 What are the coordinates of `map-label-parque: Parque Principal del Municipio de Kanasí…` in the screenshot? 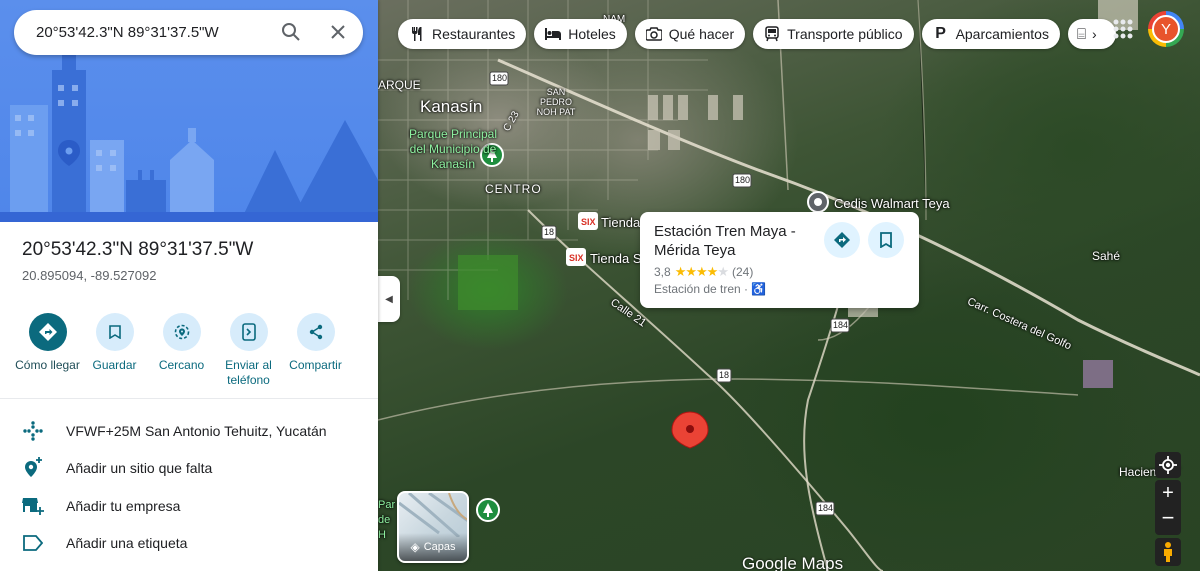 It's located at (453, 149).